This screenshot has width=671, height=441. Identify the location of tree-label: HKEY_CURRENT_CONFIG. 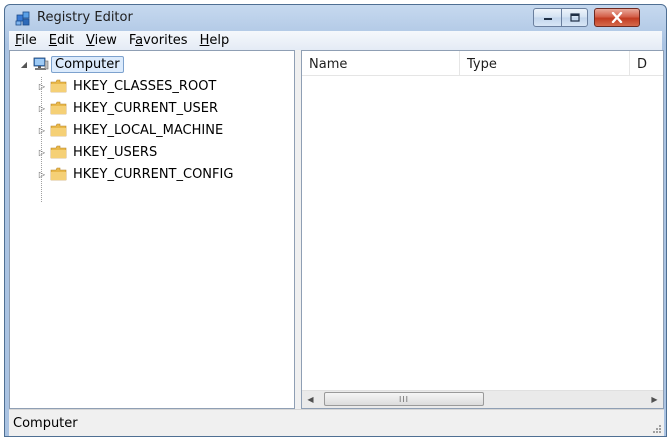
(153, 174).